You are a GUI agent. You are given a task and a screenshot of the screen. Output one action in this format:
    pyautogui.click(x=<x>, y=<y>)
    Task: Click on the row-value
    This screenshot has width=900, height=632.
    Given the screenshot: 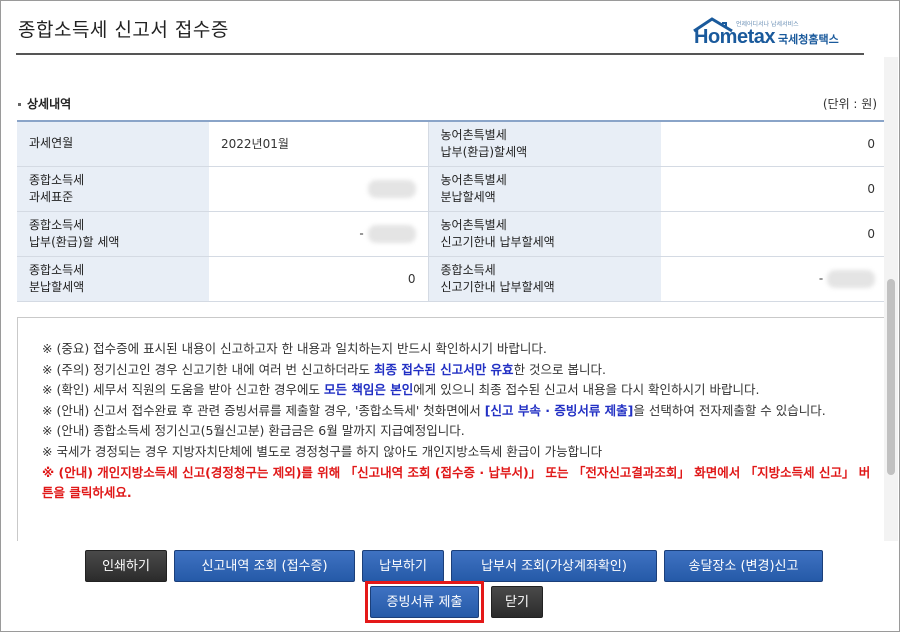 What is the action you would take?
    pyautogui.click(x=318, y=189)
    